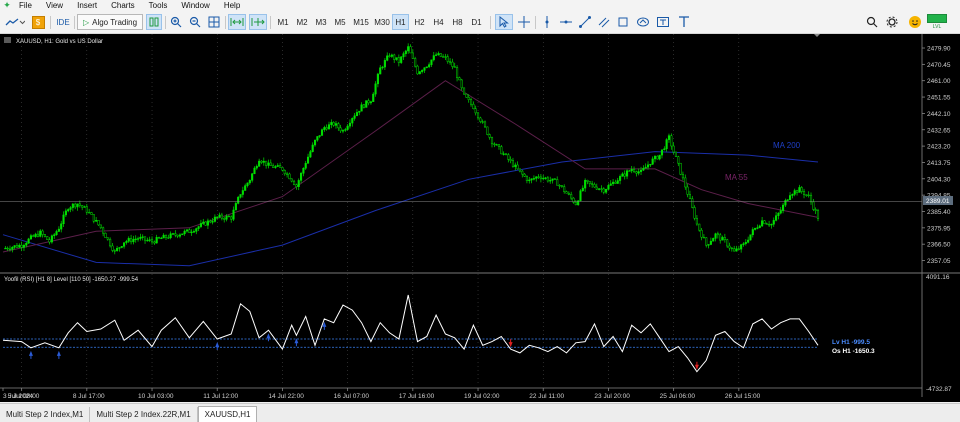  I want to click on chart-shift-marker, so click(817, 35).